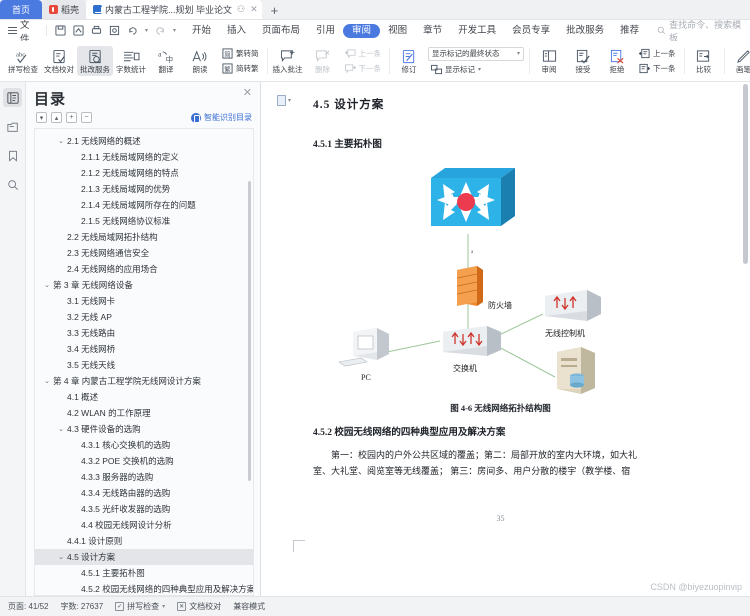  What do you see at coordinates (617, 61) in the screenshot?
I see `reject-button: 拒绝` at bounding box center [617, 61].